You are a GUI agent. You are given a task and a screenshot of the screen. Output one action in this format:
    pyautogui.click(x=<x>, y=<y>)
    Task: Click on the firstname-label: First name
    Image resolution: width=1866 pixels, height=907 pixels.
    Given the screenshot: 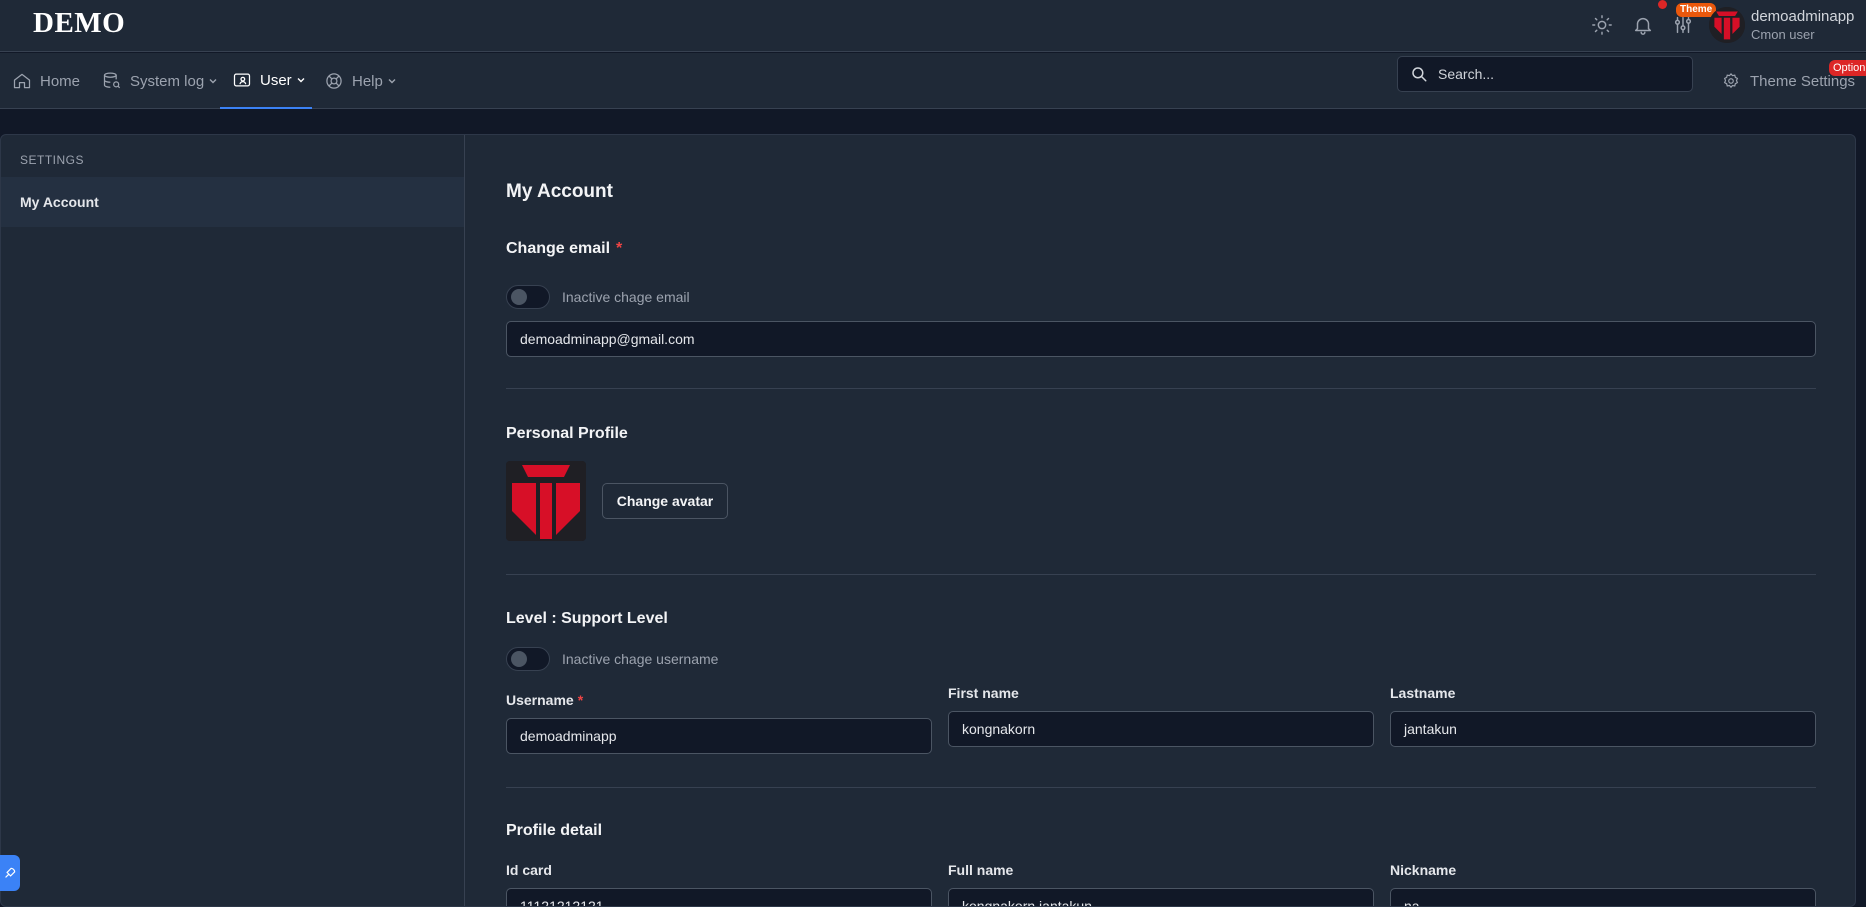 What is the action you would take?
    pyautogui.click(x=983, y=693)
    